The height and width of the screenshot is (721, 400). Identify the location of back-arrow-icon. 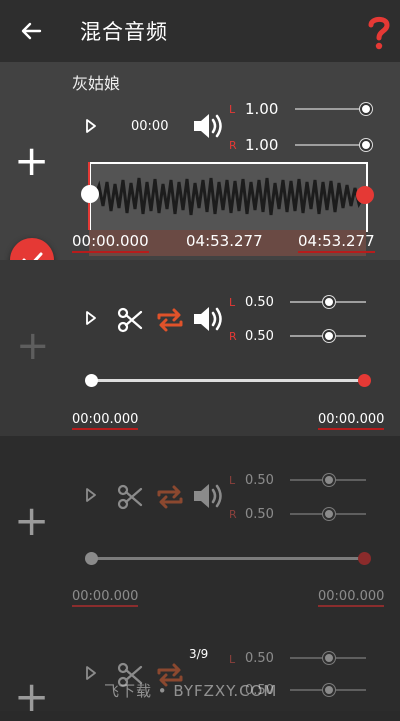
(31, 31).